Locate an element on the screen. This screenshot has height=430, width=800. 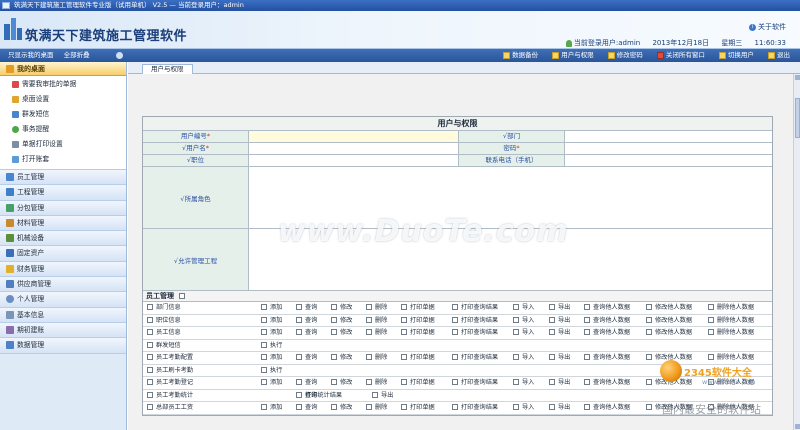
tab-user-permissions: 用户与权限 is located at coordinates (167, 69).